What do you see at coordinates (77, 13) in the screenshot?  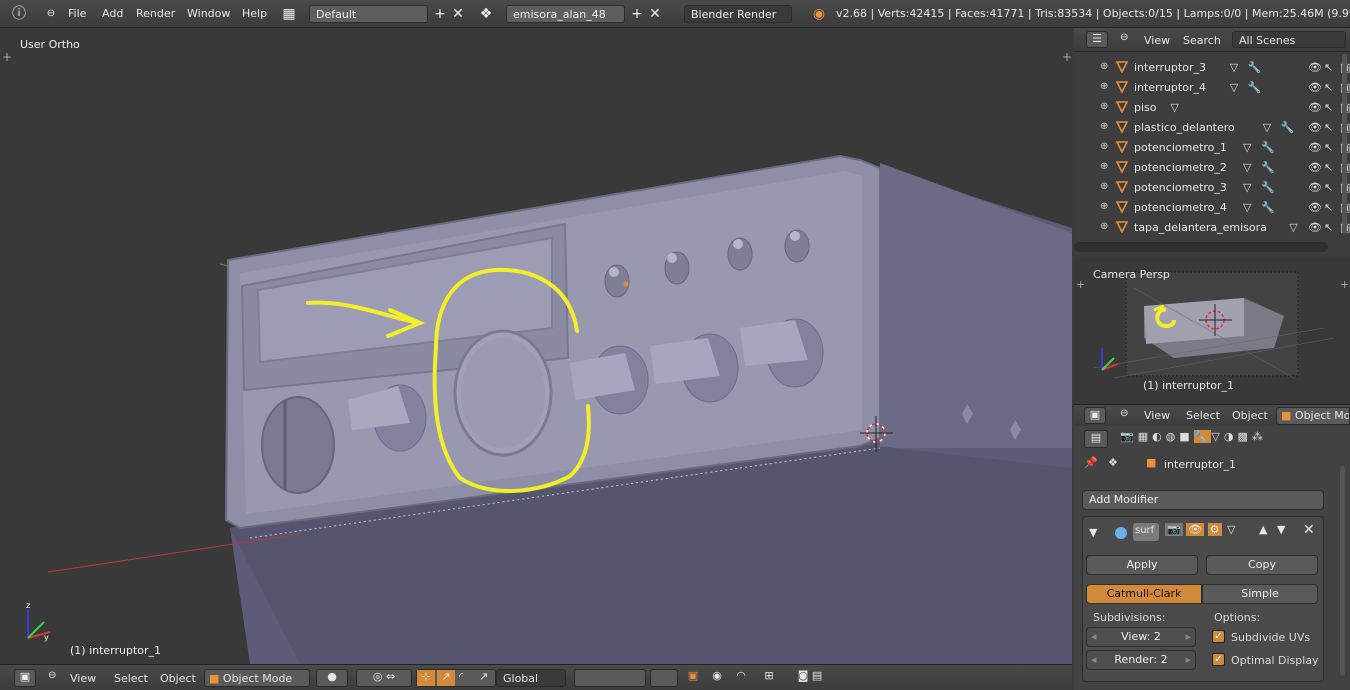 I see `menu-file: File` at bounding box center [77, 13].